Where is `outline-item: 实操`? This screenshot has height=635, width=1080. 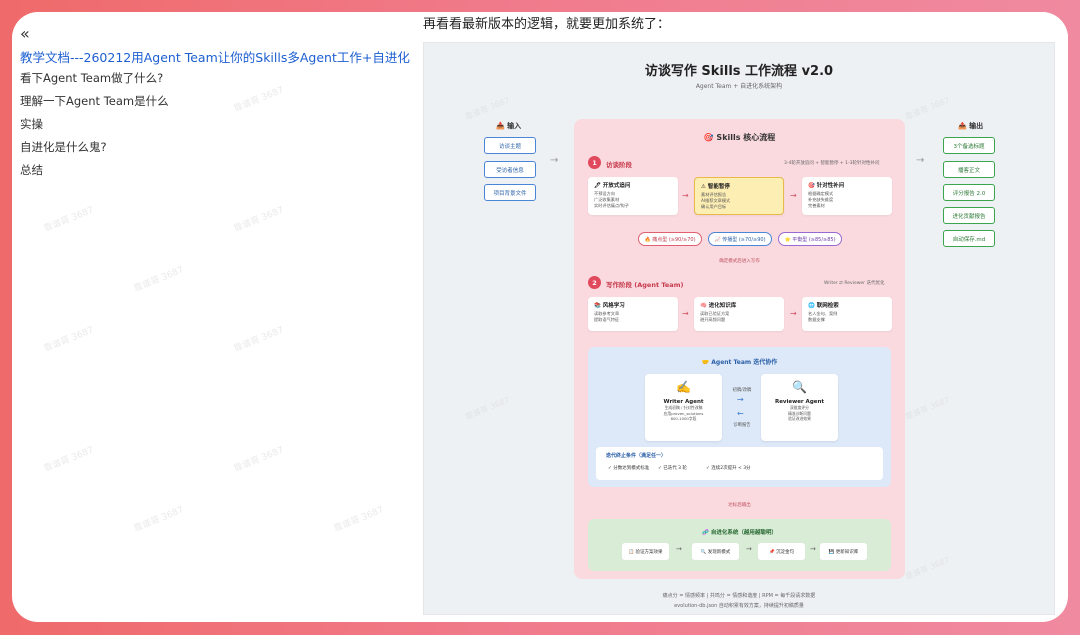
outline-item: 实操 is located at coordinates (94, 128).